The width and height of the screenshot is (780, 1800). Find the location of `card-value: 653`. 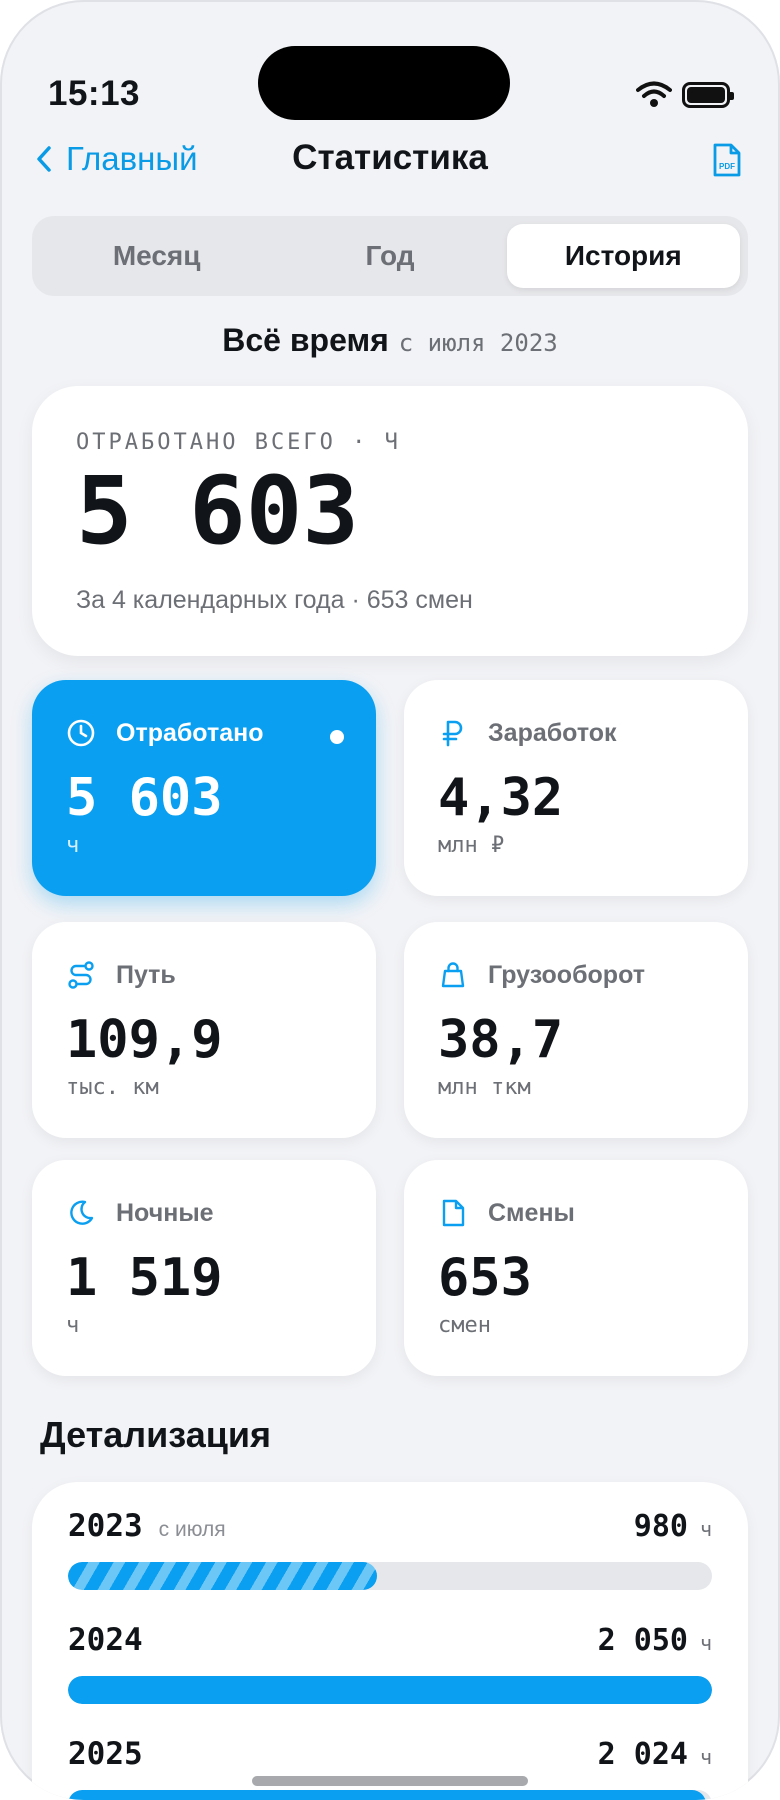

card-value: 653 is located at coordinates (485, 1278).